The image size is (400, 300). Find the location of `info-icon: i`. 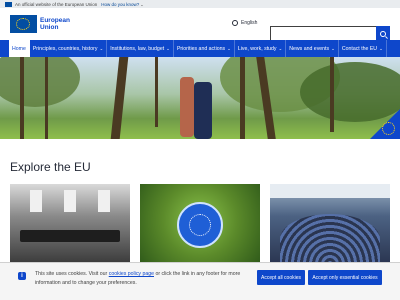

info-icon: i is located at coordinates (22, 276).